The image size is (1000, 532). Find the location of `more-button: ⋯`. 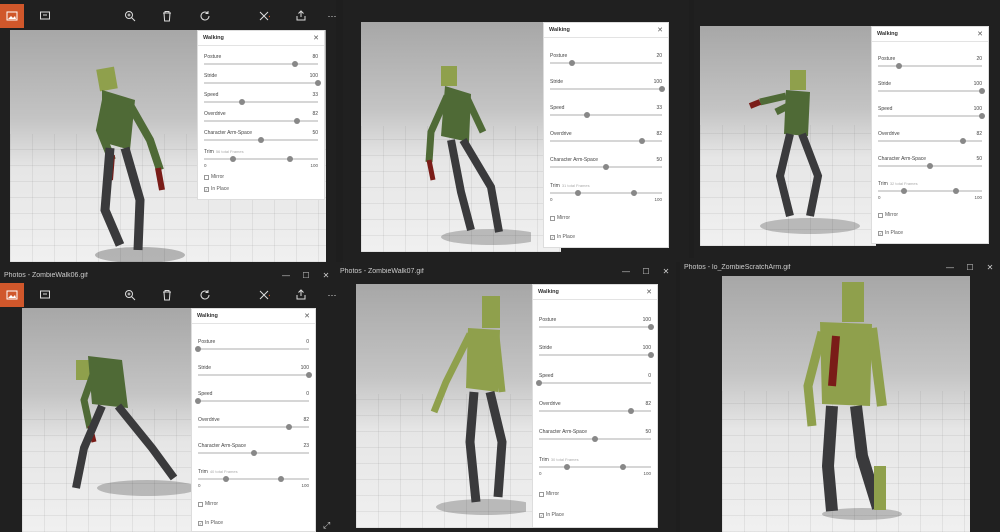

more-button: ⋯ is located at coordinates (328, 16).